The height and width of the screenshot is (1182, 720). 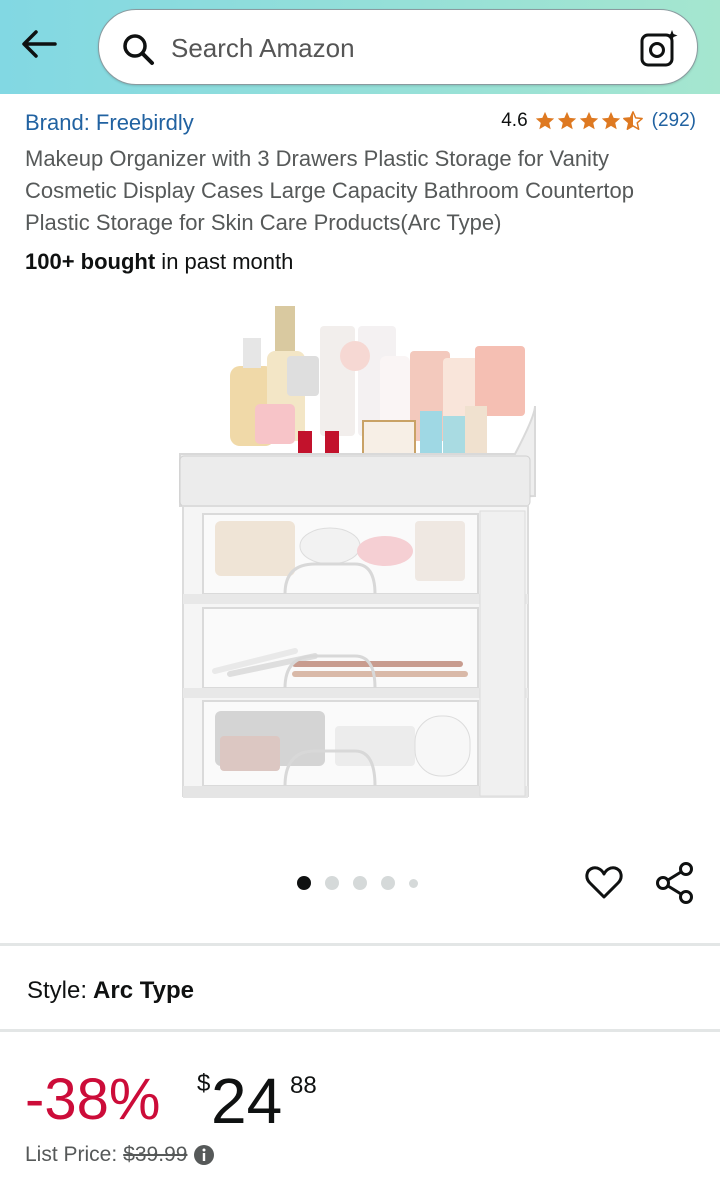 What do you see at coordinates (632, 120) in the screenshot?
I see `star-half-icon` at bounding box center [632, 120].